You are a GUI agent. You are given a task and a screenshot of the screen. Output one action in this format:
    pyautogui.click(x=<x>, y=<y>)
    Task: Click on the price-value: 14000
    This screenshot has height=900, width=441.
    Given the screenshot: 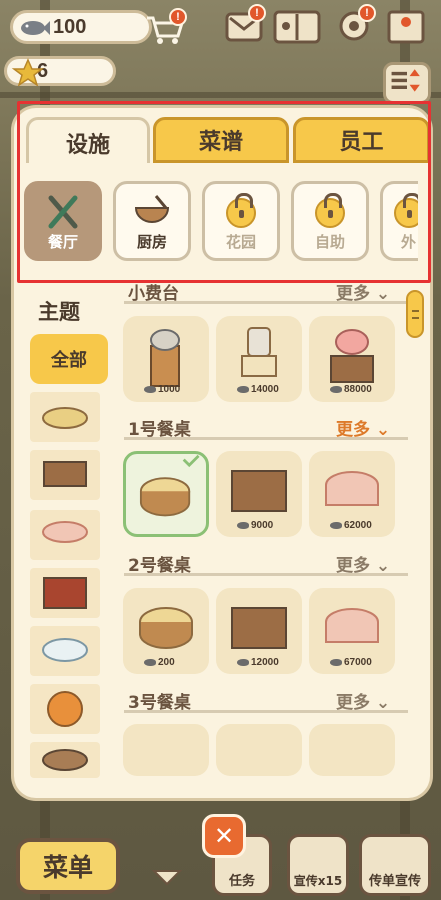 What is the action you would take?
    pyautogui.click(x=265, y=389)
    